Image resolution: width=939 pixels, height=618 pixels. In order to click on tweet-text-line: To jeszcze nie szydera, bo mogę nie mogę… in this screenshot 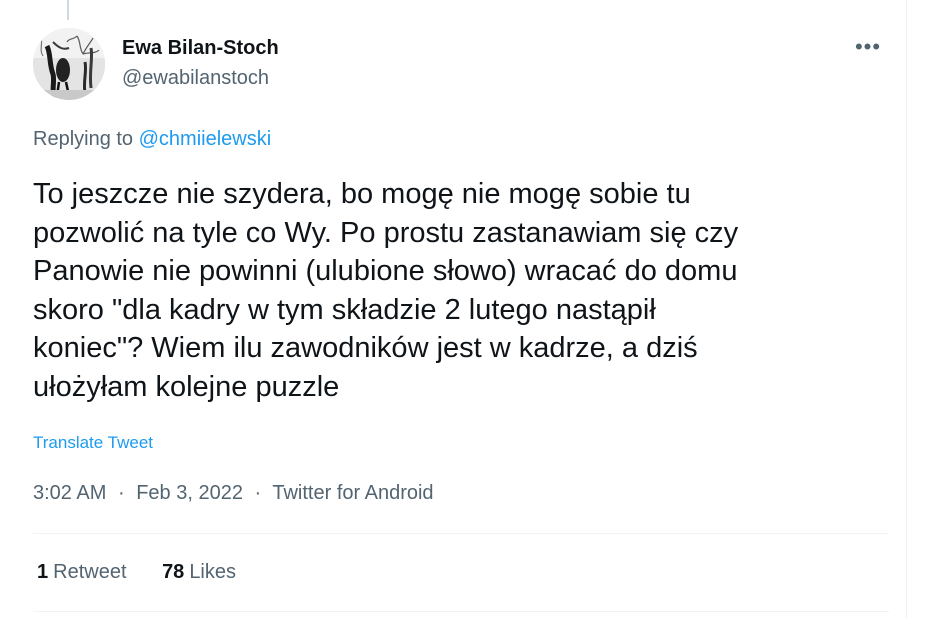, I will do `click(362, 194)`.